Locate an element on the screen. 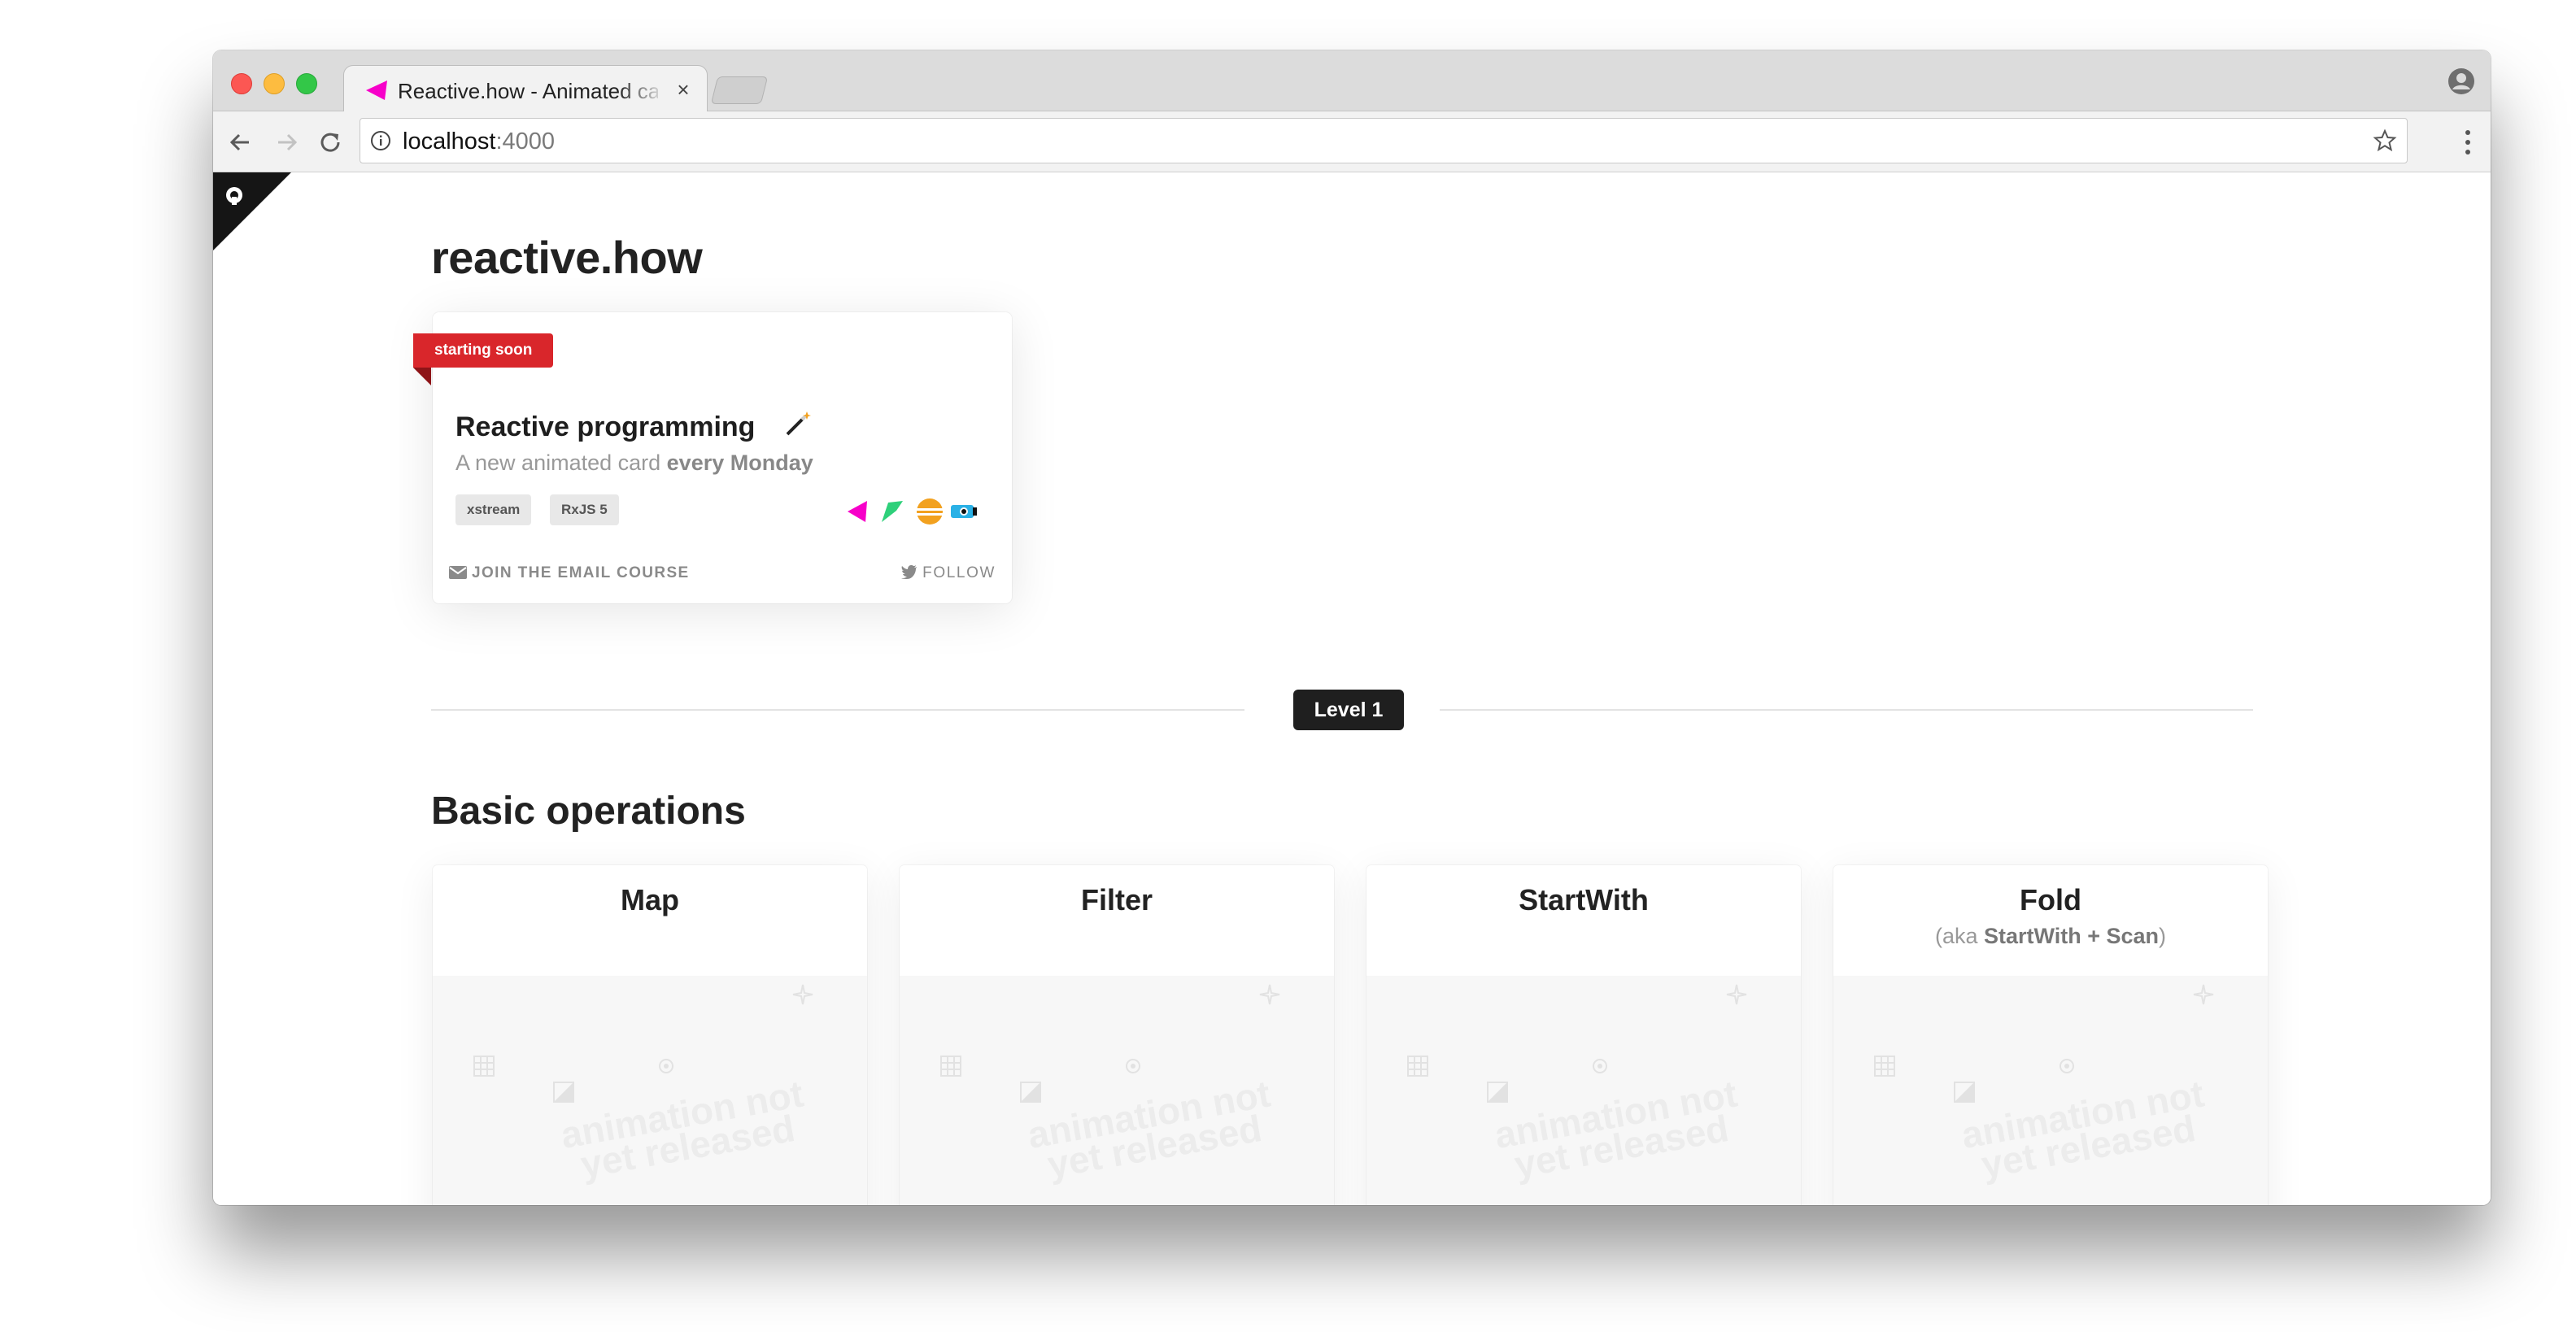 Image resolution: width=2576 pixels, height=1332 pixels. follow-link: FOLLOW is located at coordinates (948, 573).